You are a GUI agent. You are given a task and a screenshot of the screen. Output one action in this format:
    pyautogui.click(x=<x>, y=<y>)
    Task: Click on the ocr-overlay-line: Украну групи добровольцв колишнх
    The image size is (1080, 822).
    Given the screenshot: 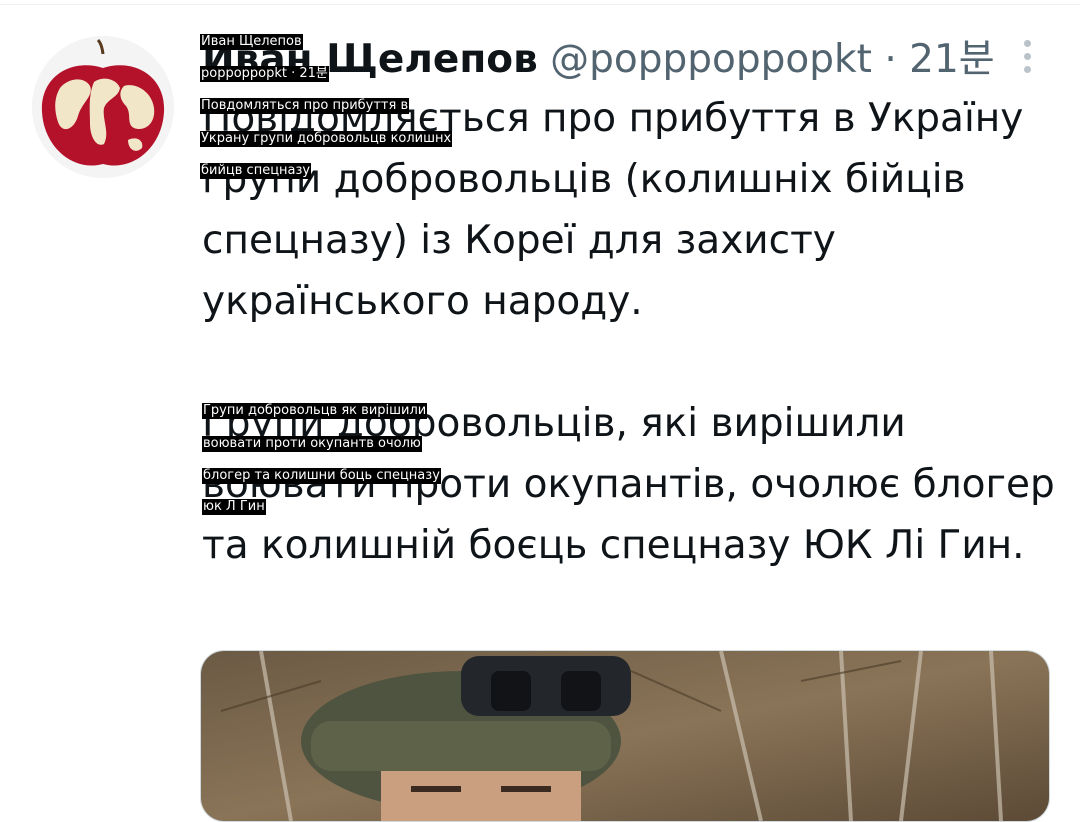 What is the action you would take?
    pyautogui.click(x=326, y=139)
    